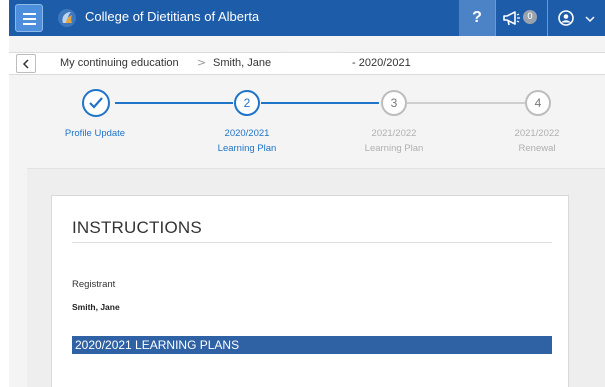 This screenshot has width=605, height=387. I want to click on page-title: INSTRUCTIONS, so click(137, 227).